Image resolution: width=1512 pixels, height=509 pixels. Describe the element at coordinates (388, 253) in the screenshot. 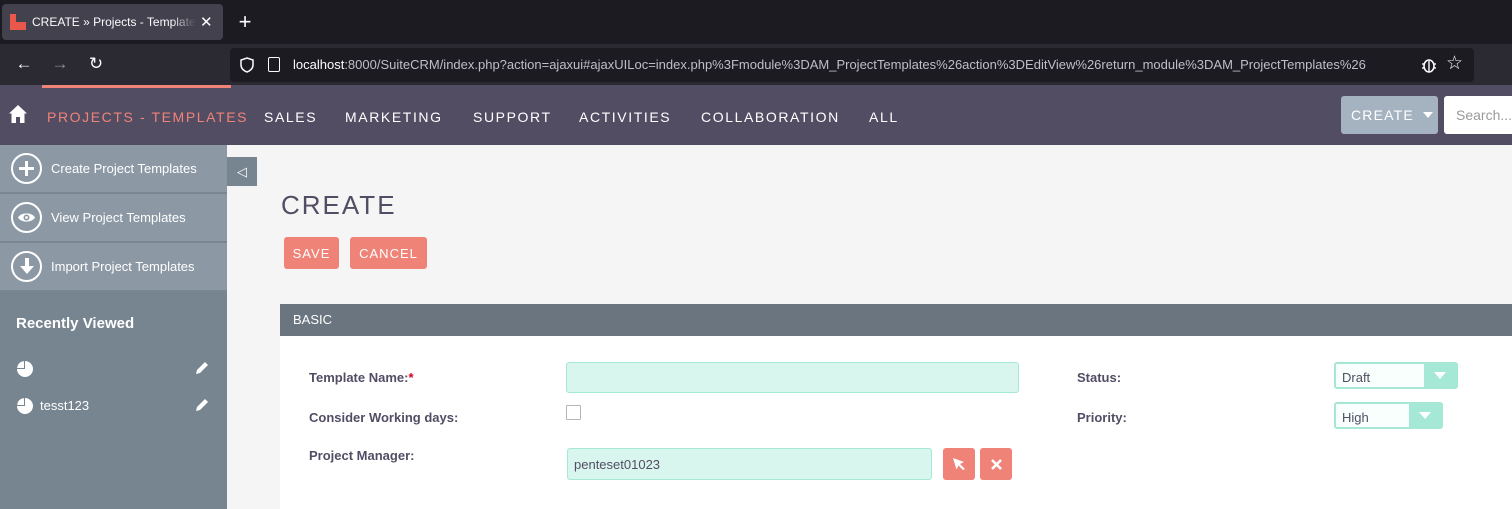

I see `cancel-button: CANCEL` at that location.